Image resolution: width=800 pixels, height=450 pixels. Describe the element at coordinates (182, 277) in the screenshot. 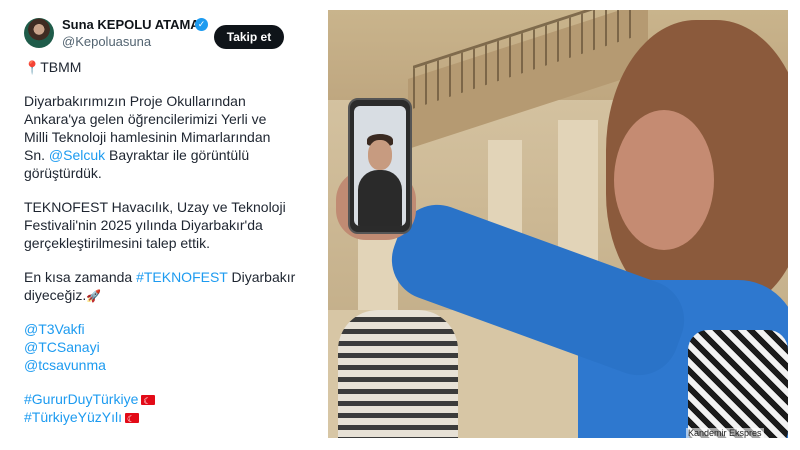

I see `hashtag-link: #TEKNOFEST` at that location.